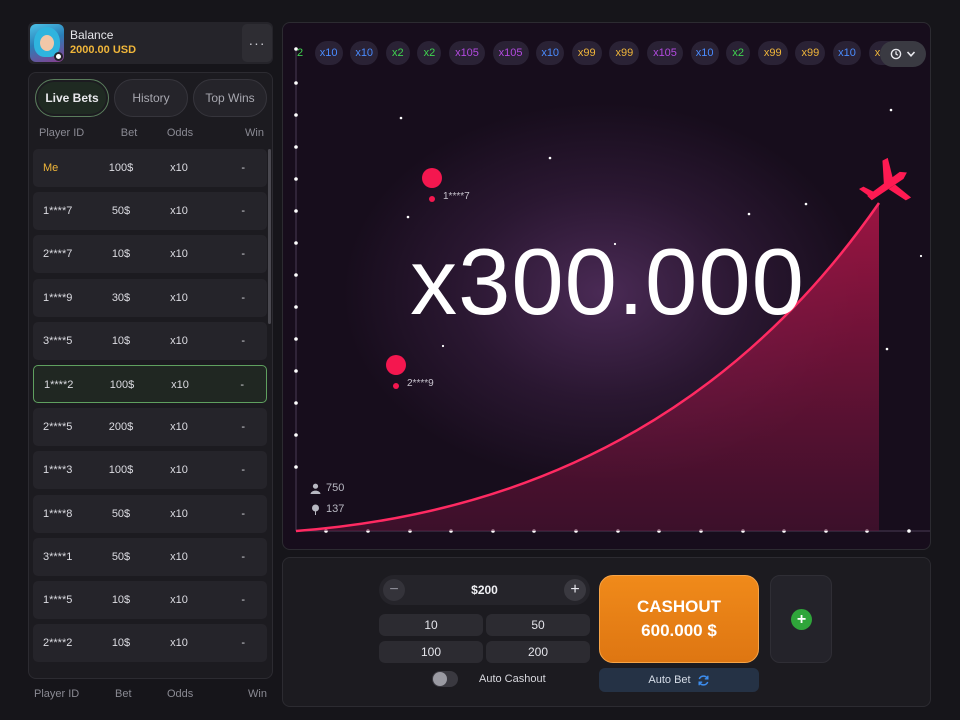 This screenshot has height=720, width=960. What do you see at coordinates (575, 590) in the screenshot?
I see `increase-amount-button: +` at bounding box center [575, 590].